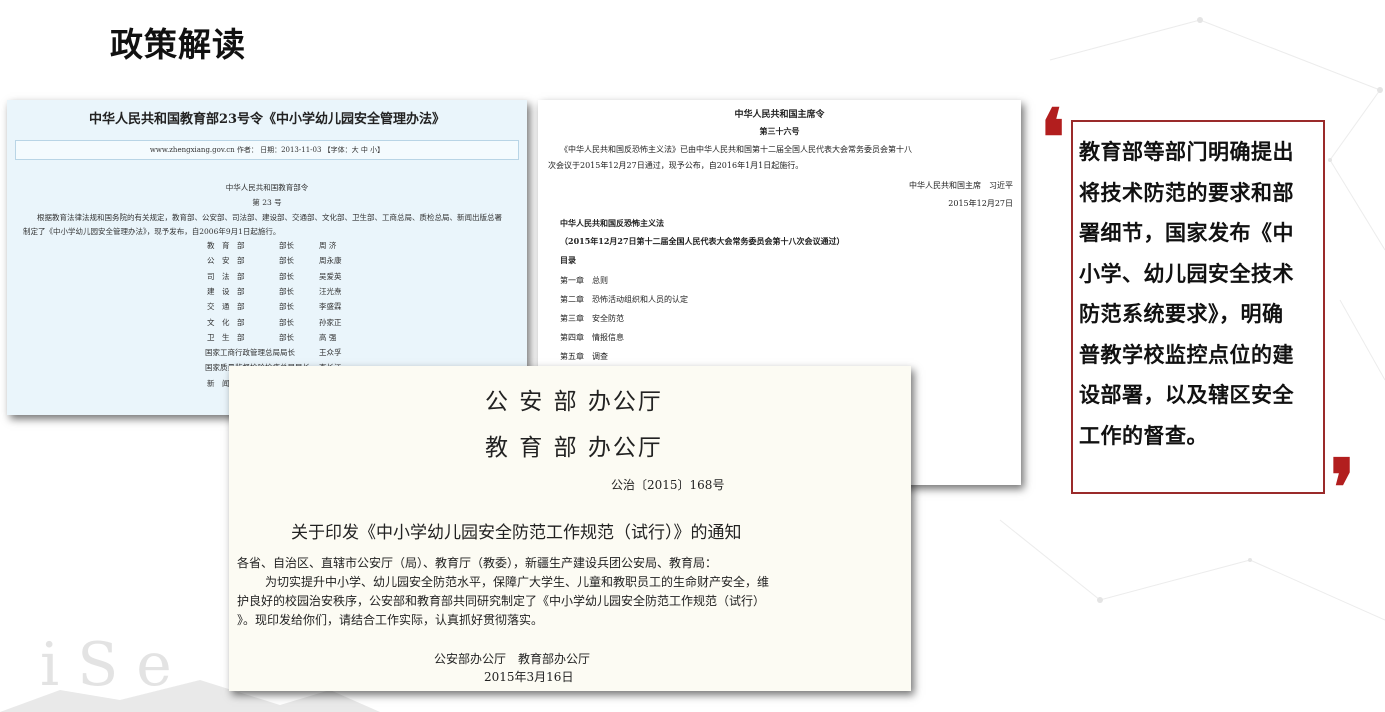 The width and height of the screenshot is (1385, 712). What do you see at coordinates (1053, 138) in the screenshot?
I see `open-quote-icon: ❛` at bounding box center [1053, 138].